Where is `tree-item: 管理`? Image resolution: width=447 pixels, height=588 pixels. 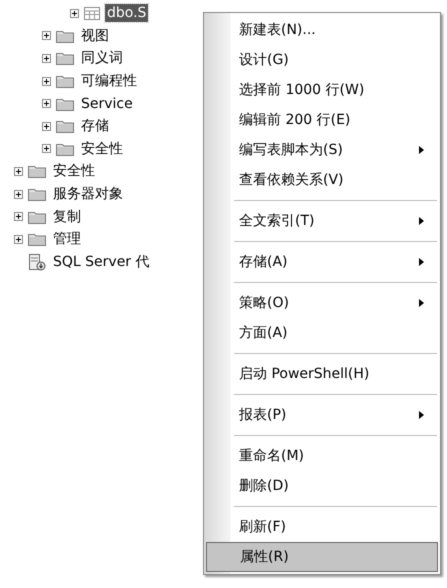 tree-item: 管理 is located at coordinates (67, 239).